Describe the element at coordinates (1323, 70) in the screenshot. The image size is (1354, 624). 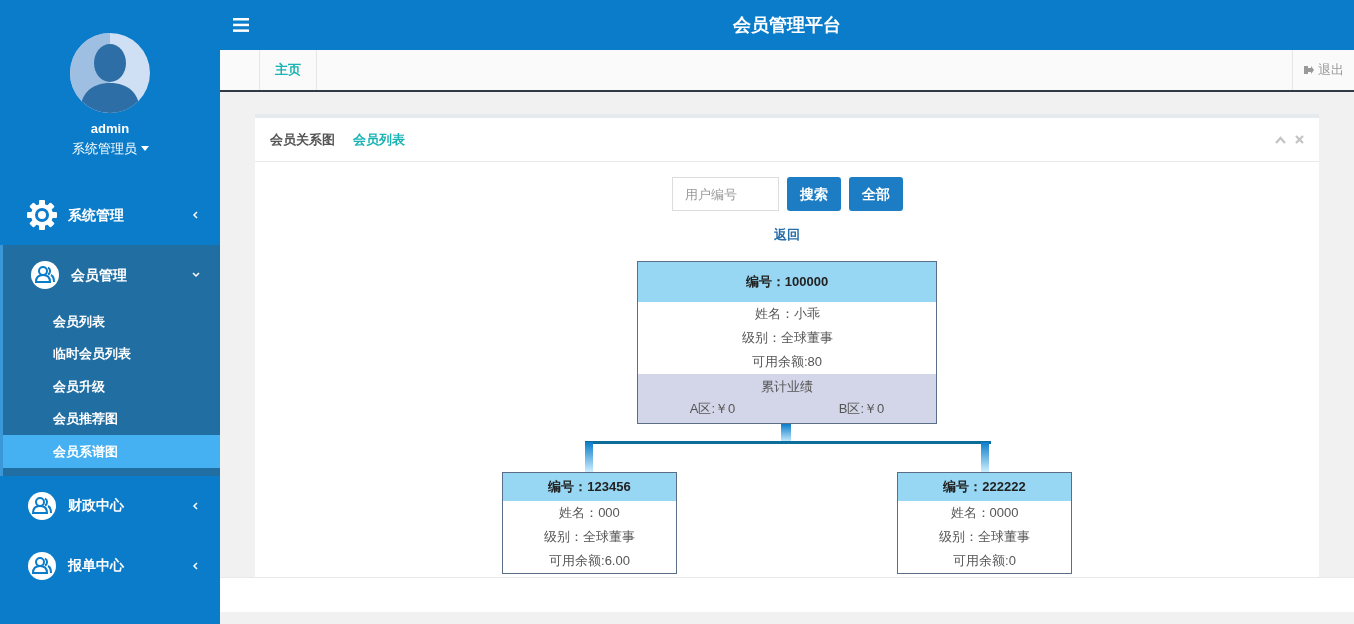
I see `logout-button: 退出` at that location.